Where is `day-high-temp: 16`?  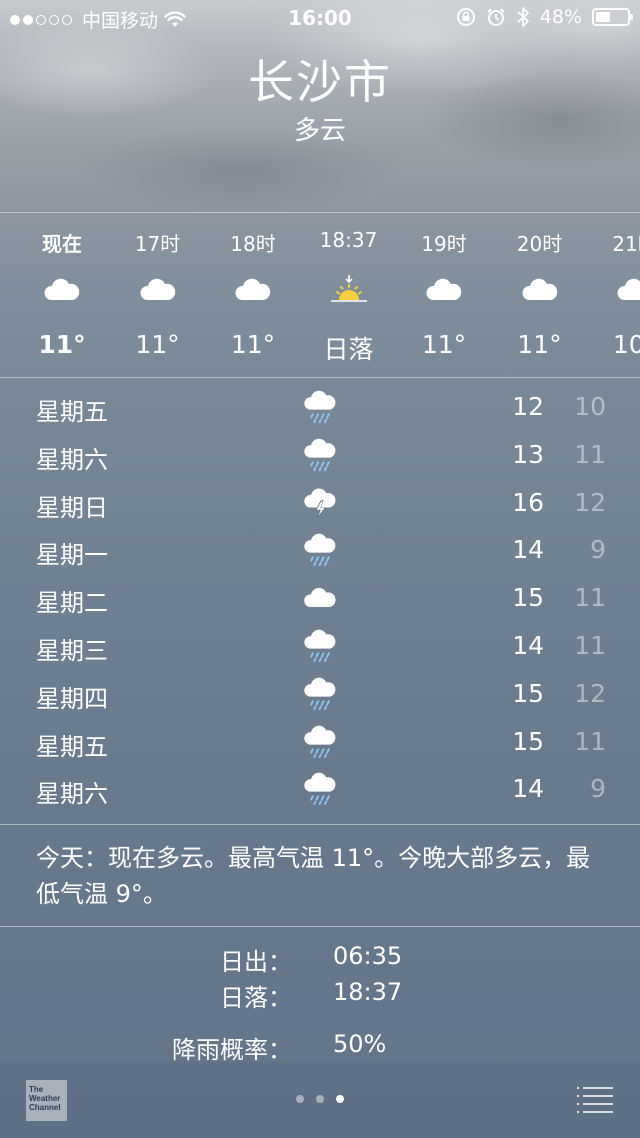 day-high-temp: 16 is located at coordinates (528, 502).